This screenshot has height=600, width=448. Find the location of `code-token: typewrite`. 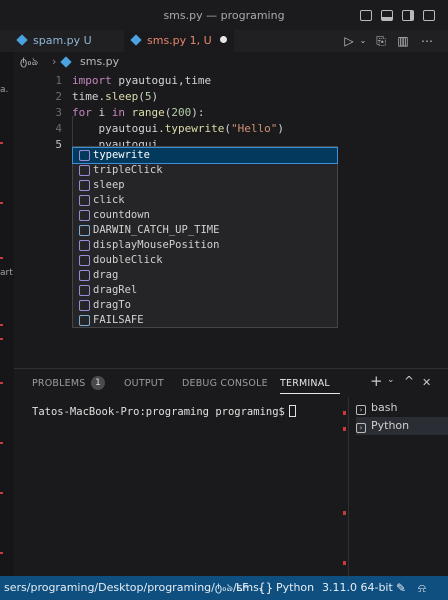

code-token: typewrite is located at coordinates (194, 128).